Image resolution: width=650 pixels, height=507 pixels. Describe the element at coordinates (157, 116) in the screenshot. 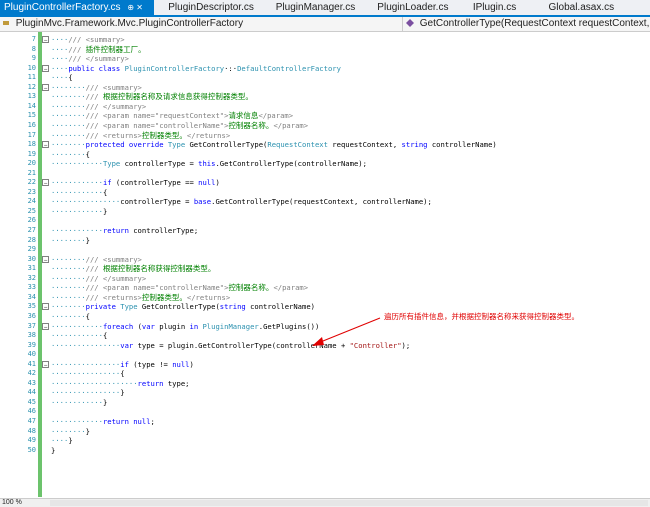

I see `code-token: /// <param name="requestContext">` at that location.